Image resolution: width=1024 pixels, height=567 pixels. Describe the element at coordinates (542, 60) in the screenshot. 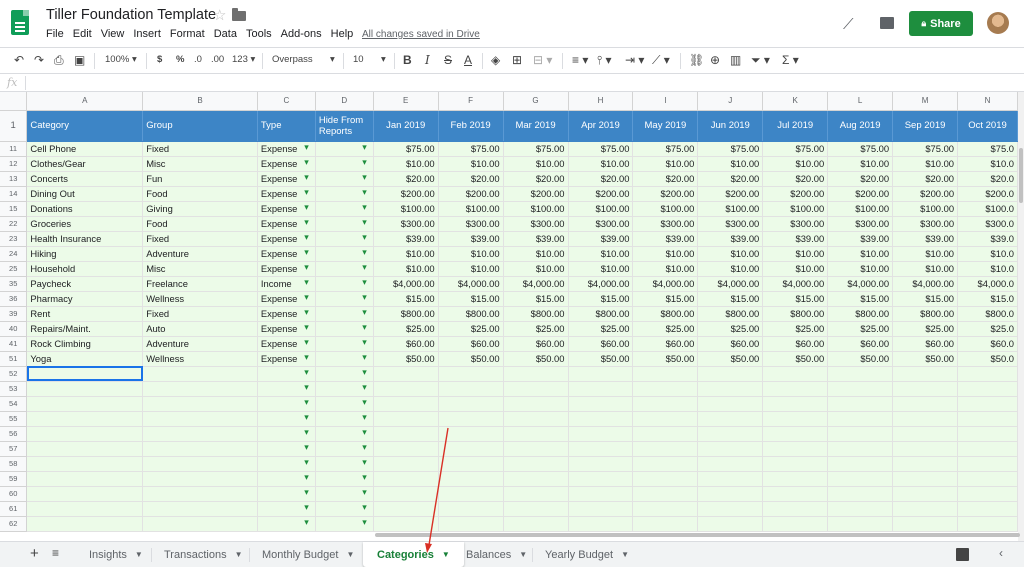

I see `merge-cells-icon: ⊟ ▾` at that location.